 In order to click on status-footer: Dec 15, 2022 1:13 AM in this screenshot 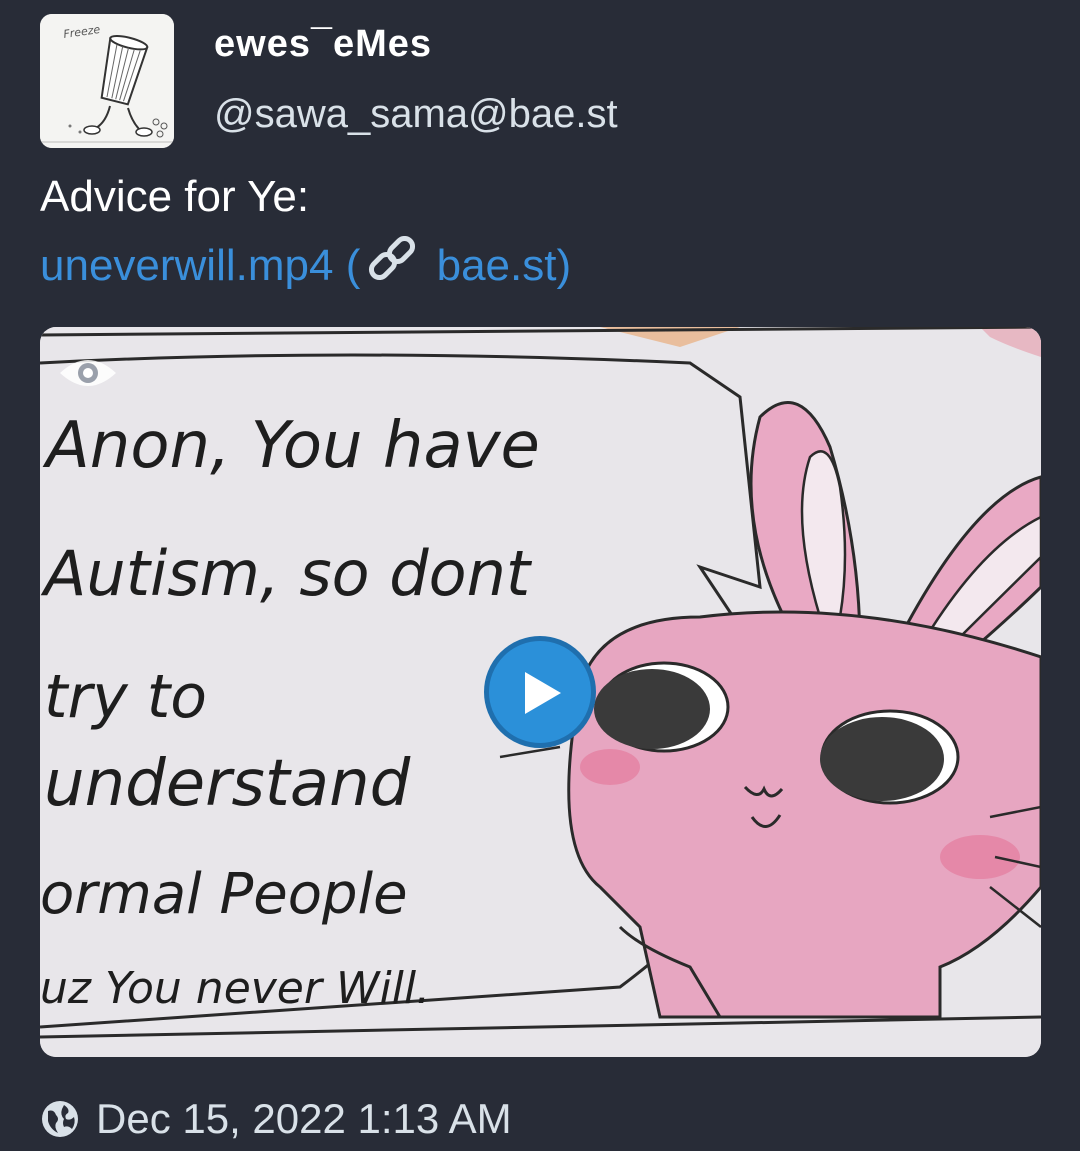, I will do `click(276, 1119)`.